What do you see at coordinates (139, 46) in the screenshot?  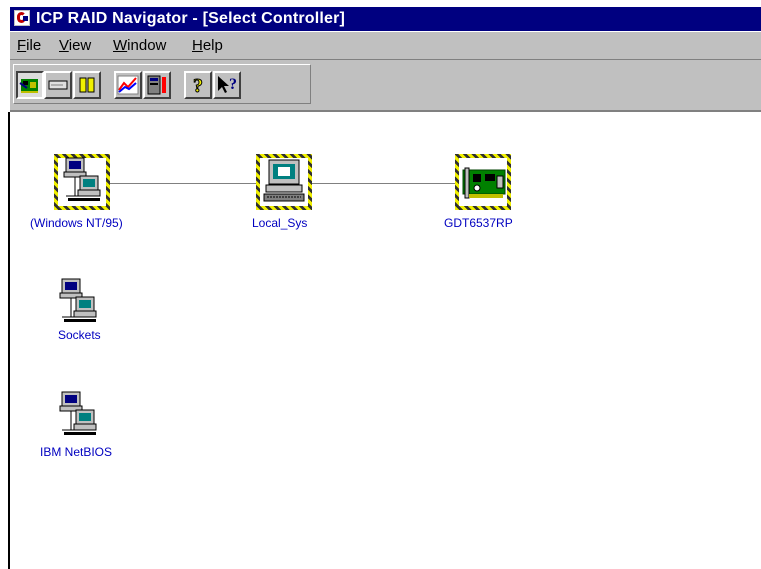 I see `menu-window: Window` at bounding box center [139, 46].